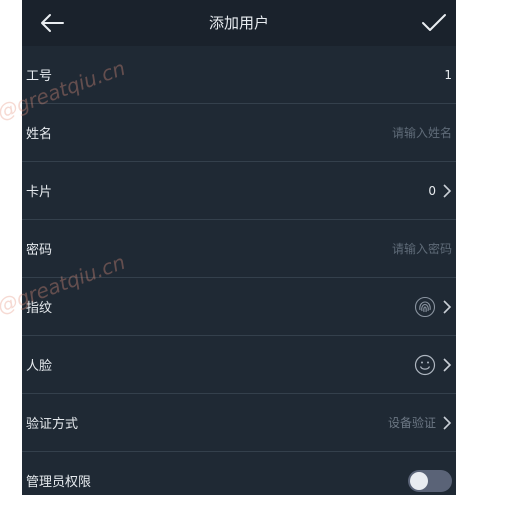 This screenshot has width=508, height=531. What do you see at coordinates (39, 366) in the screenshot?
I see `row-label: 人脸` at bounding box center [39, 366].